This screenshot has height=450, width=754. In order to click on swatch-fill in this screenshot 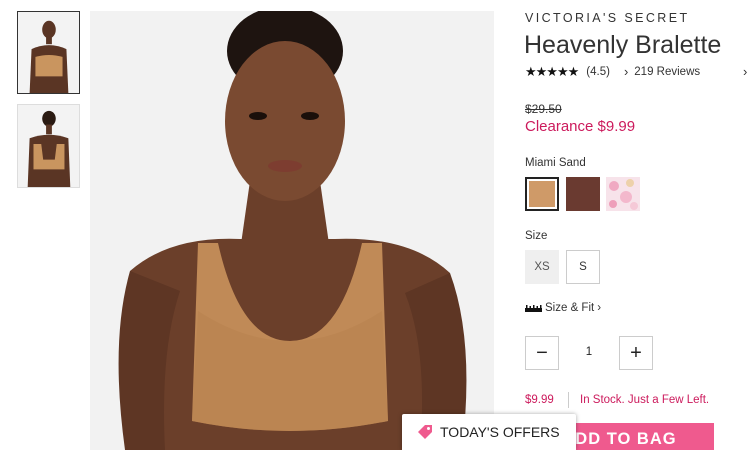, I will do `click(542, 194)`.